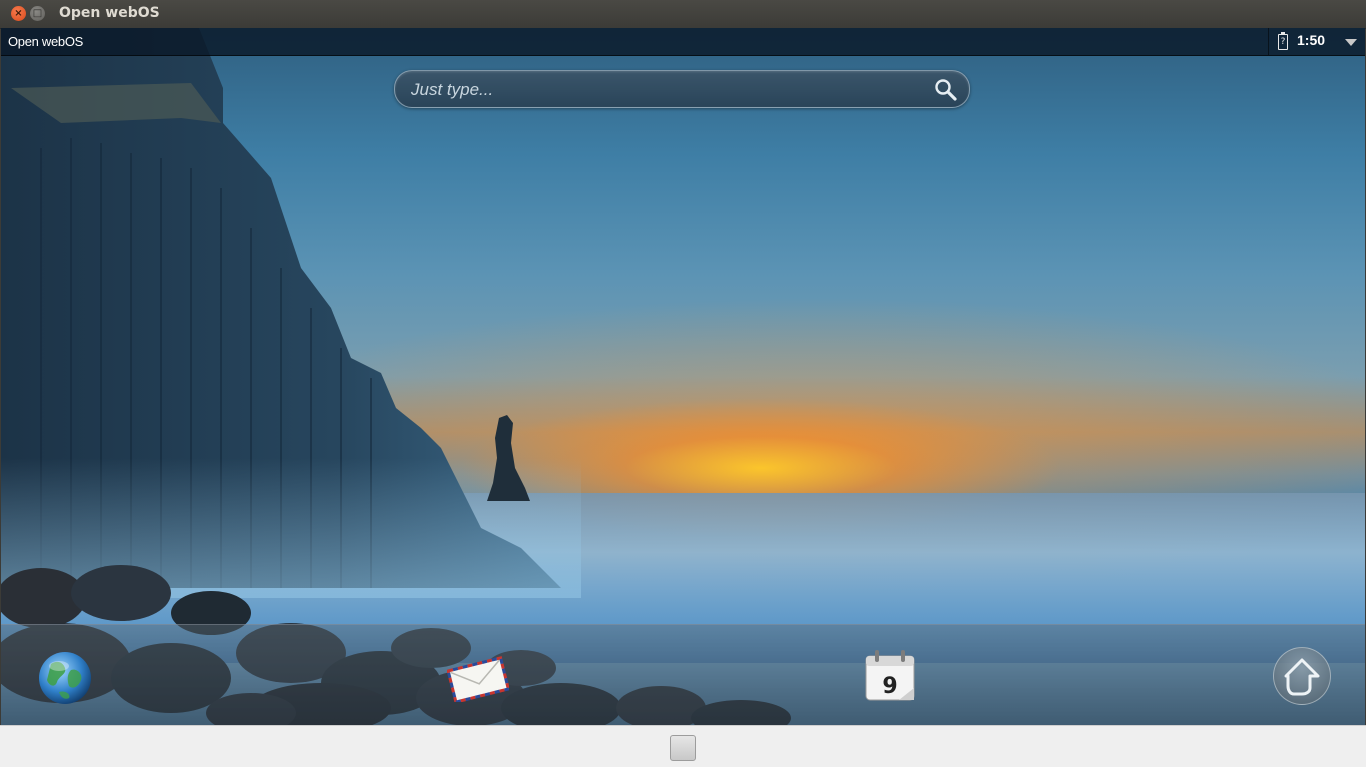 This screenshot has width=1366, height=767. I want to click on window-close-button: ×, so click(18, 13).